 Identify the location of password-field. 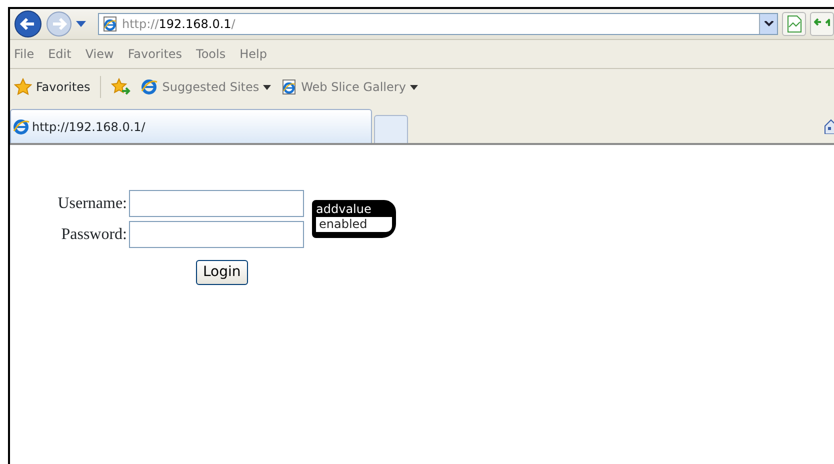
(216, 234).